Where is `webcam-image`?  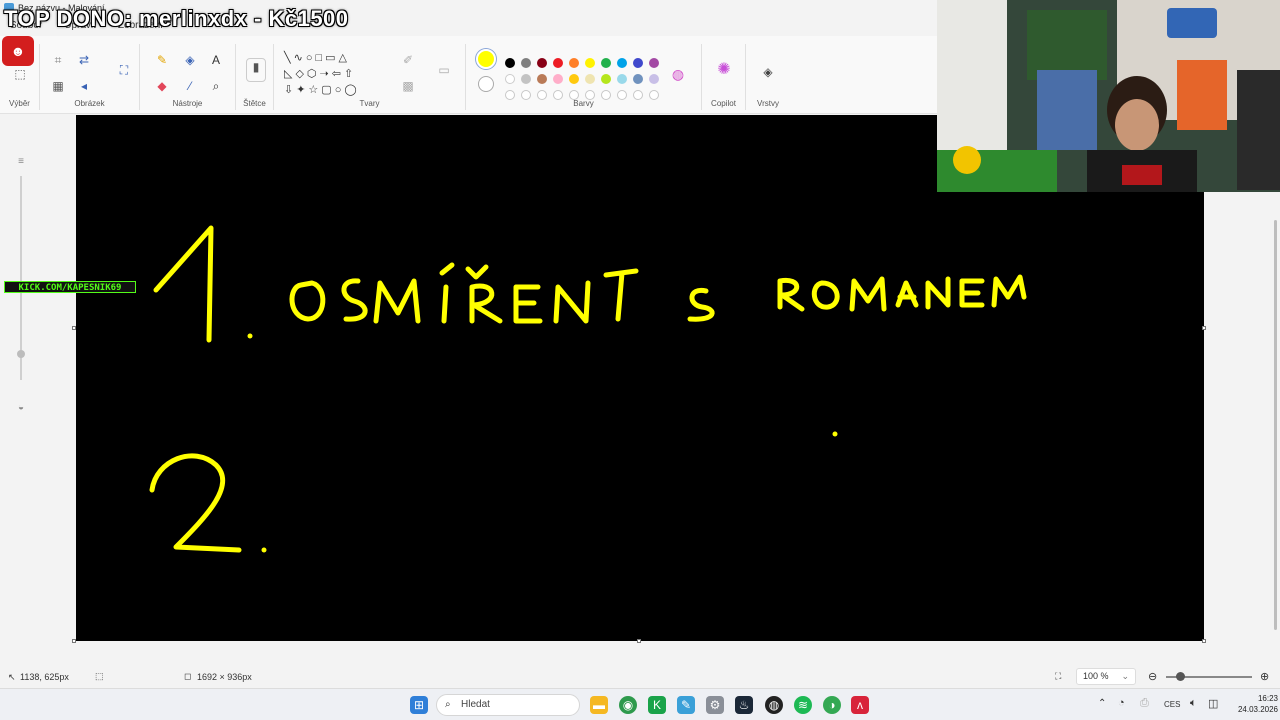 webcam-image is located at coordinates (1108, 96).